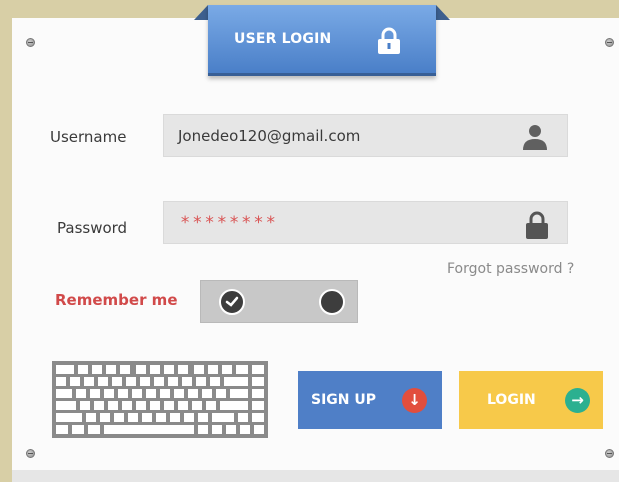 This screenshot has height=482, width=619. What do you see at coordinates (344, 400) in the screenshot?
I see `sign-up-label: SIGN UP` at bounding box center [344, 400].